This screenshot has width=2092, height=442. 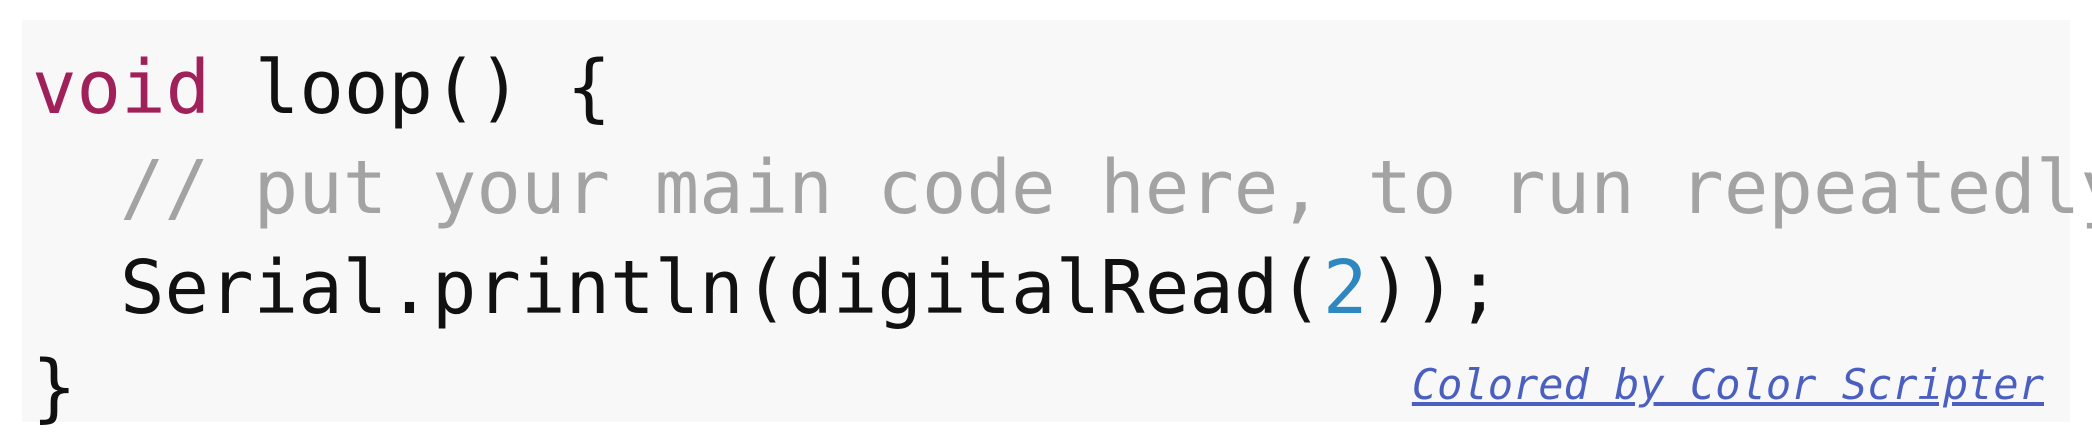 I want to click on closing-brace: }, so click(x=54, y=388).